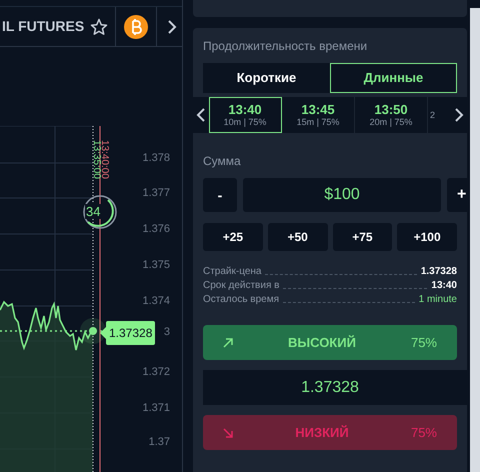  Describe the element at coordinates (201, 115) in the screenshot. I see `chevron-left-icon` at that location.